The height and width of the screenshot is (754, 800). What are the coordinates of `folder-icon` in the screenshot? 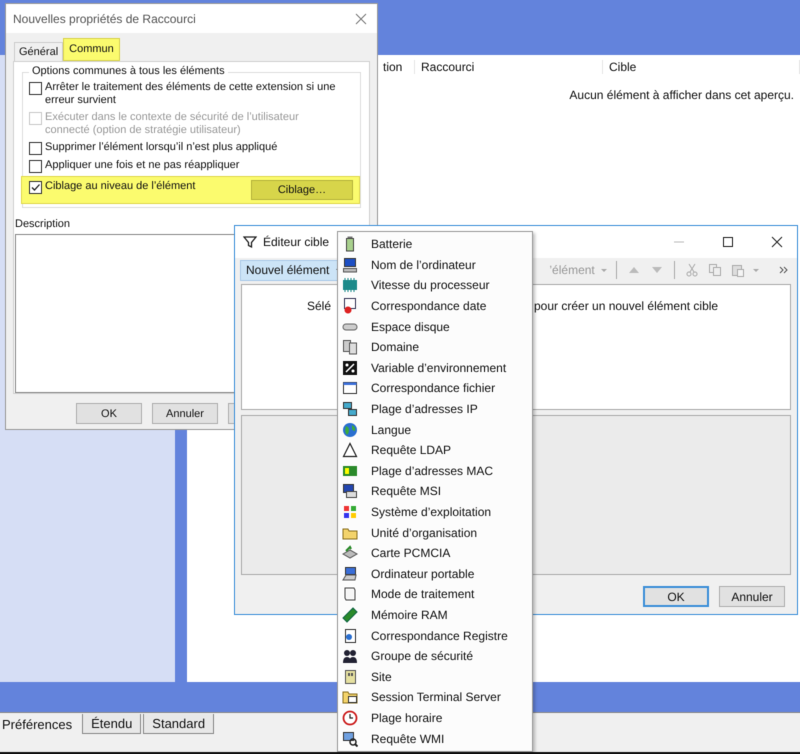 It's located at (350, 697).